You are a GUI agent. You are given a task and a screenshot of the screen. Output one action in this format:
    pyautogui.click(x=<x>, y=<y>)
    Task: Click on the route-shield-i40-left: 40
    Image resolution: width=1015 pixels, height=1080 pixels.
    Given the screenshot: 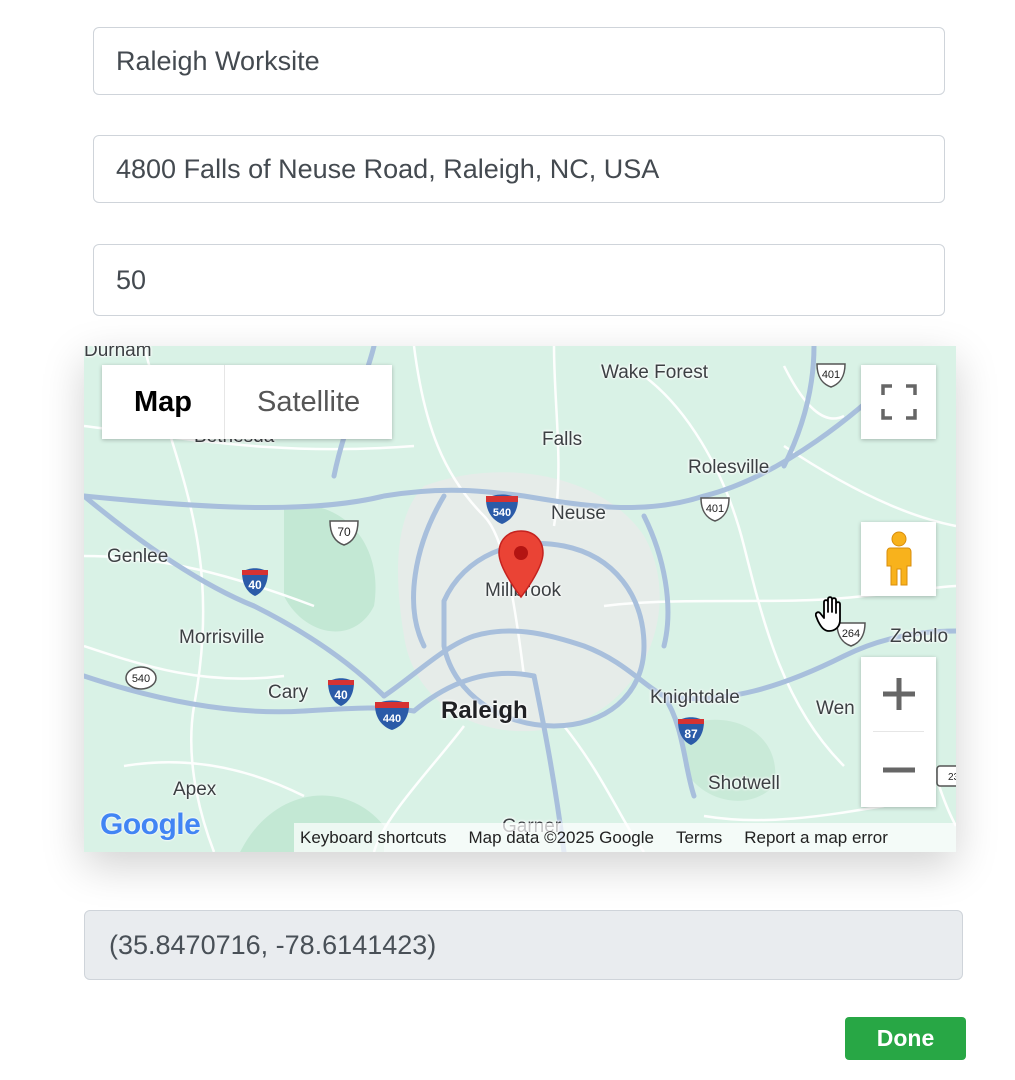 What is the action you would take?
    pyautogui.click(x=255, y=584)
    